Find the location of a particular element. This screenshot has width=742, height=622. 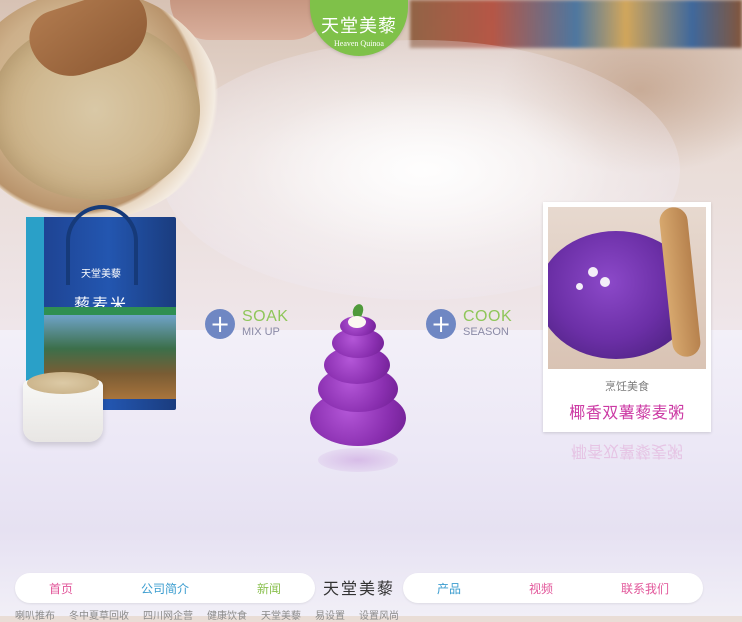

step-soak: + SOAK MIX UP is located at coordinates (246, 323).